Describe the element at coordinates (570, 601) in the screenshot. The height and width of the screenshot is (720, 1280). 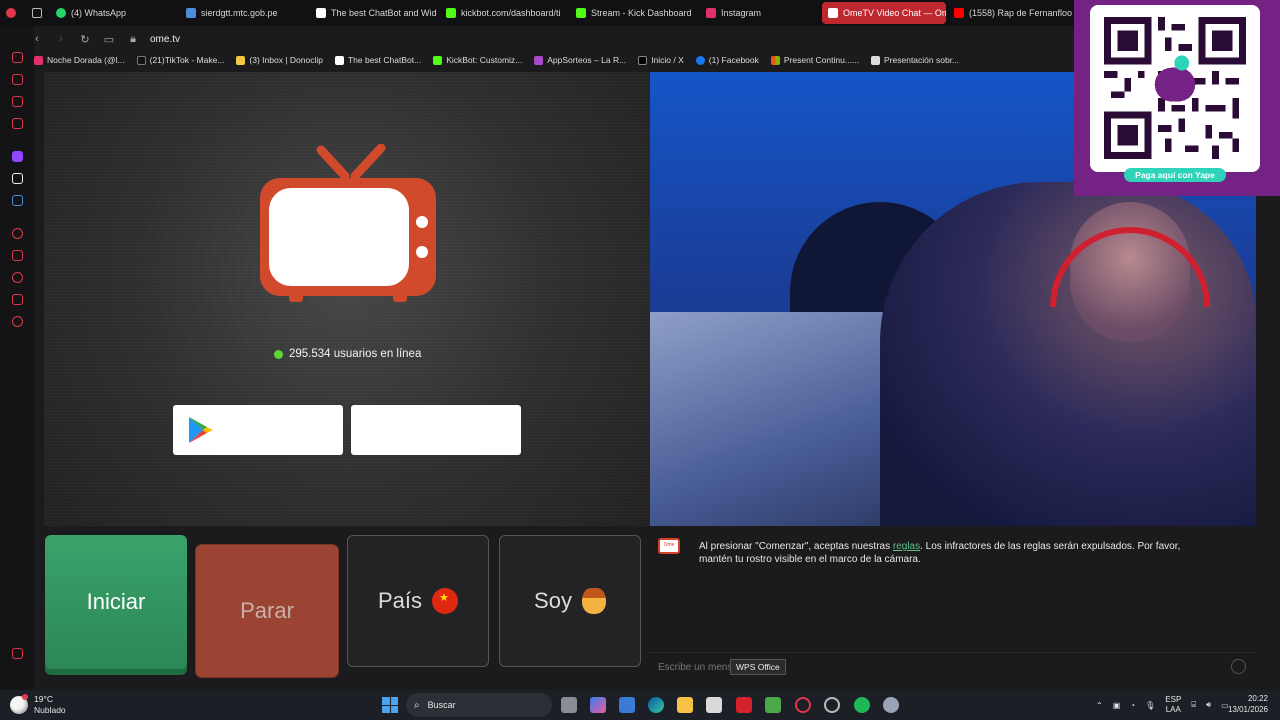
I see `gender-button: Soy` at that location.